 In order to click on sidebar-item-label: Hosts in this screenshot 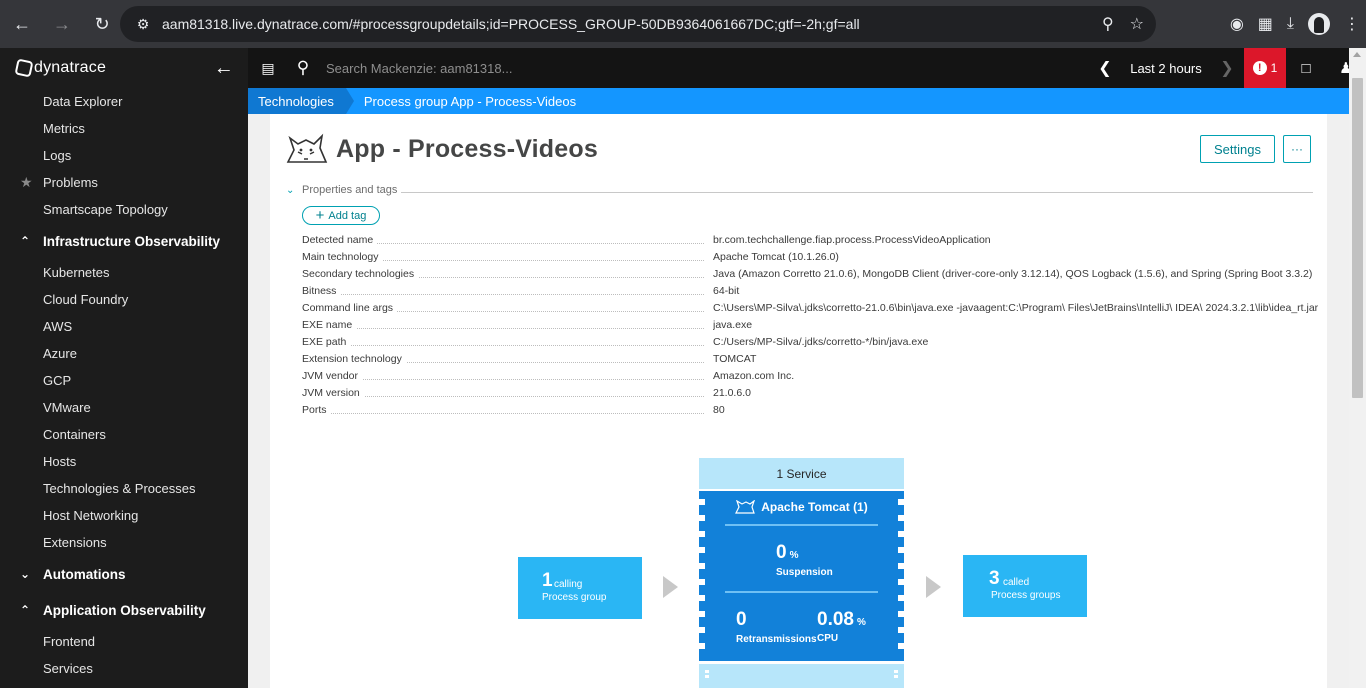, I will do `click(60, 461)`.